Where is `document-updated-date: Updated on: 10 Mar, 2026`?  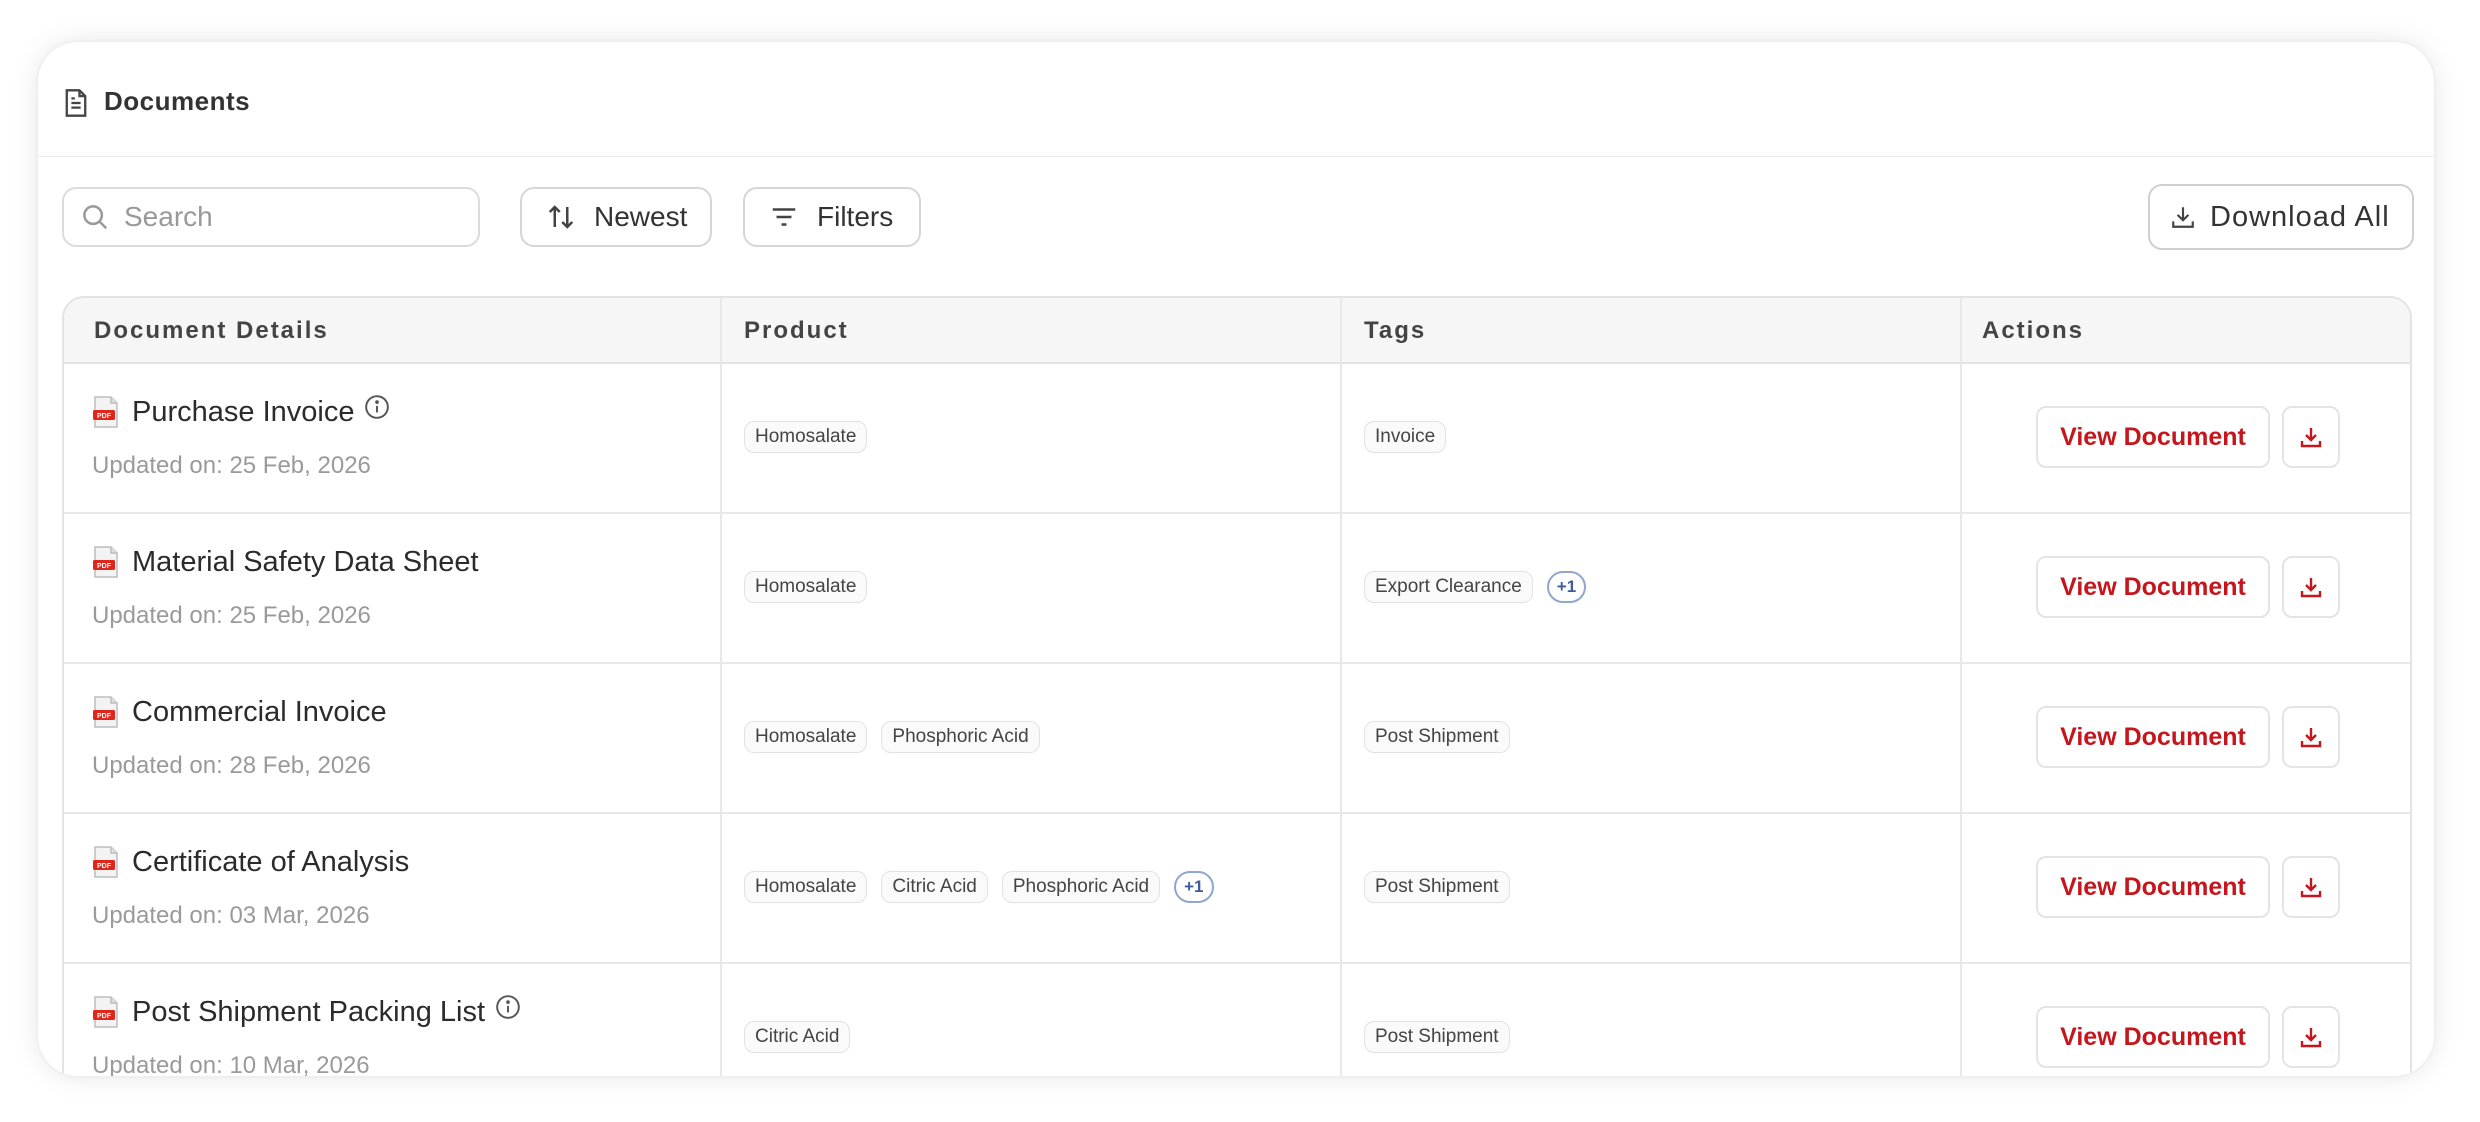 document-updated-date: Updated on: 10 Mar, 2026 is located at coordinates (231, 1064).